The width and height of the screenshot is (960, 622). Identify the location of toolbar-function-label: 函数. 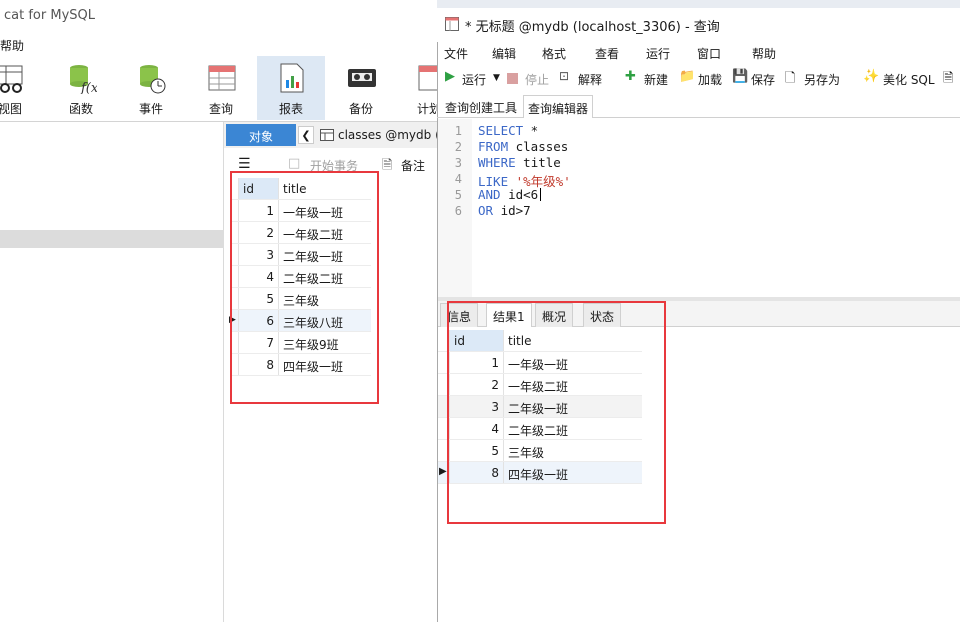
(80, 109).